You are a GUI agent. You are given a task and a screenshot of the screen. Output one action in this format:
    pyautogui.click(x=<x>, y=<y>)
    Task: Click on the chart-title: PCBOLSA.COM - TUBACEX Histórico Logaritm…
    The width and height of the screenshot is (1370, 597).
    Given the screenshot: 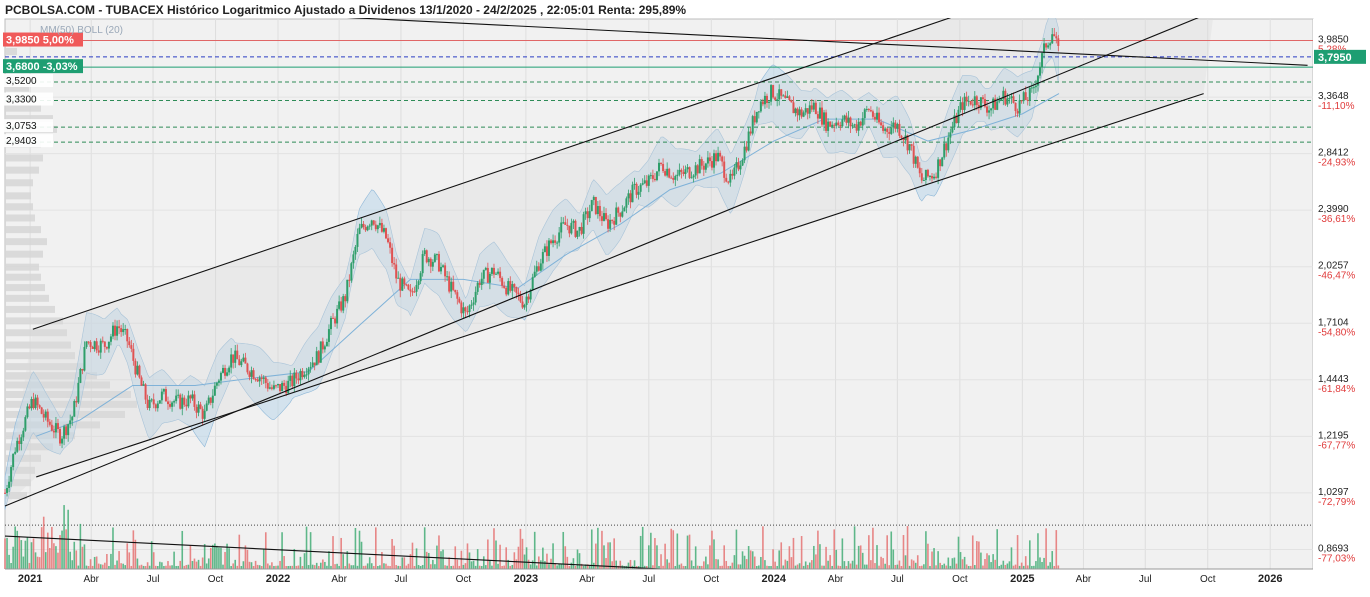 What is the action you would take?
    pyautogui.click(x=345, y=10)
    